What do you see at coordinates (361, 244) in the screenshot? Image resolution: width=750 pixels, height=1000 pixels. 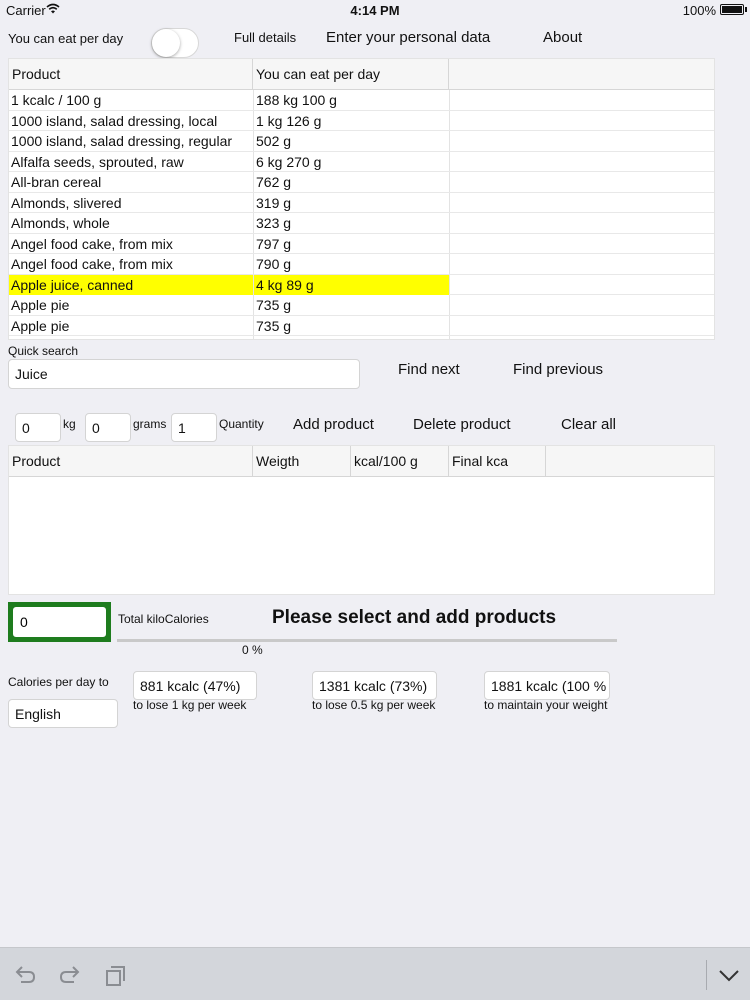 I see `table-row: Angel food cake, from mix 797 g` at bounding box center [361, 244].